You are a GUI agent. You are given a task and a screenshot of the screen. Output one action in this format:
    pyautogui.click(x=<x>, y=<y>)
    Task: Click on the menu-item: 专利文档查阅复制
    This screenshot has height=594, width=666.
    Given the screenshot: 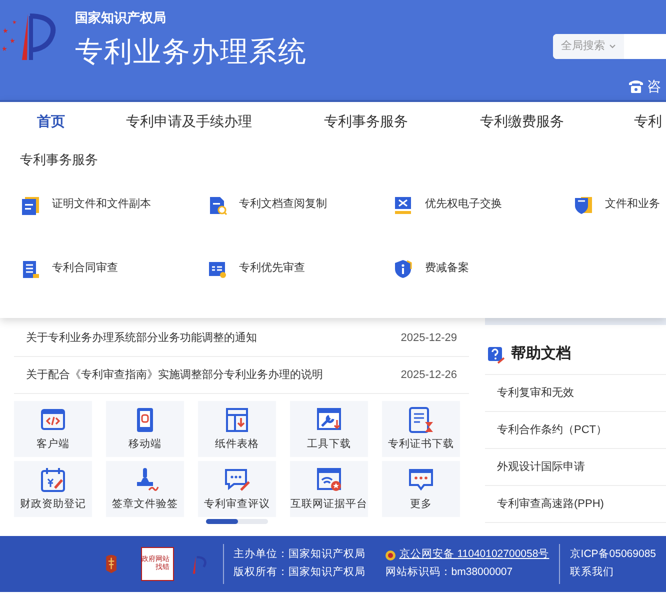 What is the action you would take?
    pyautogui.click(x=283, y=204)
    